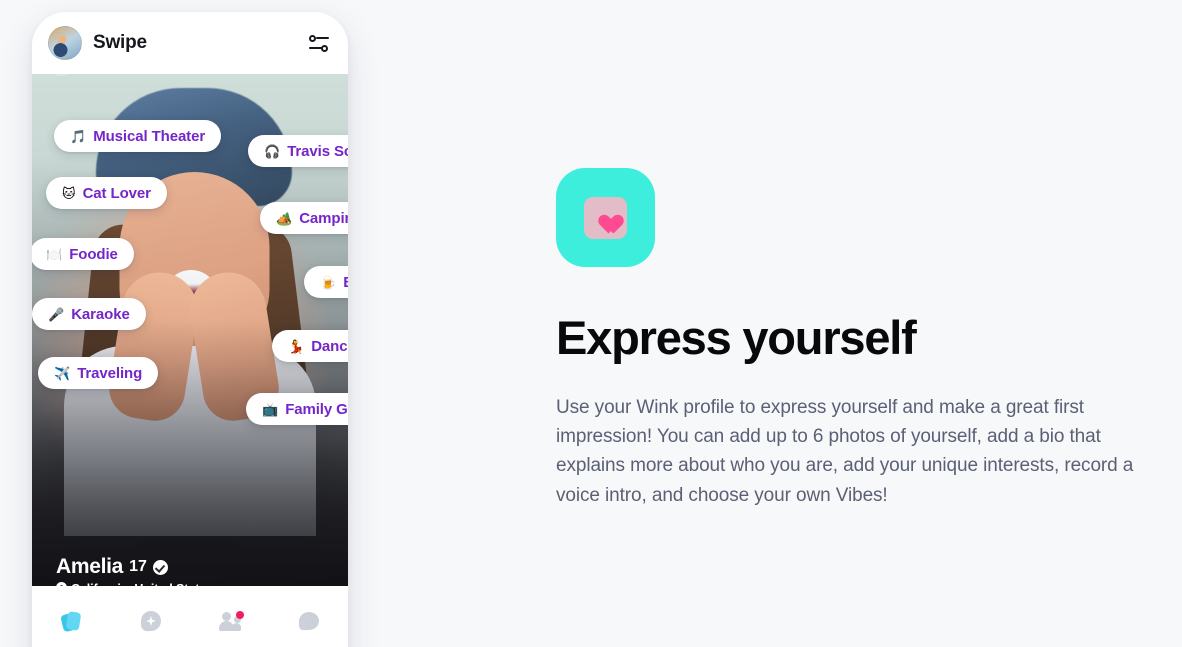 This screenshot has height=647, width=1182. I want to click on interest-tag-label: Cat Lover, so click(116, 193).